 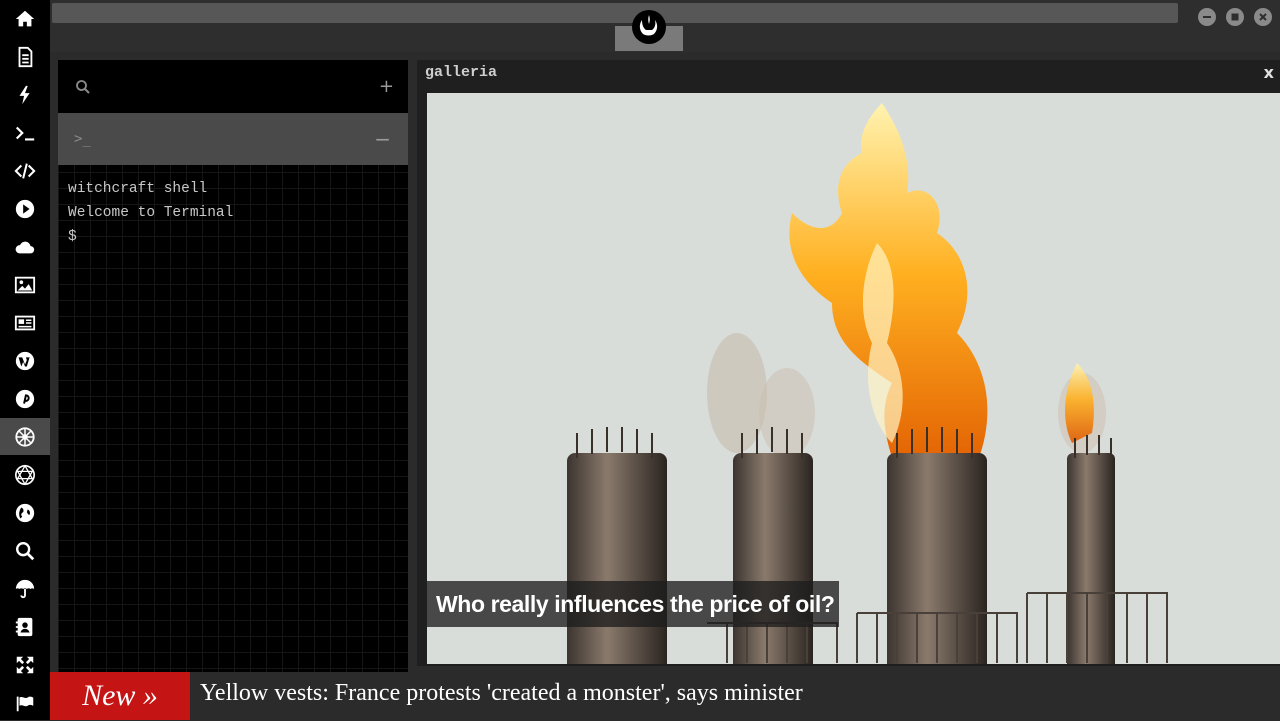 What do you see at coordinates (151, 213) in the screenshot?
I see `terminal-line: Welcome to Terminal` at bounding box center [151, 213].